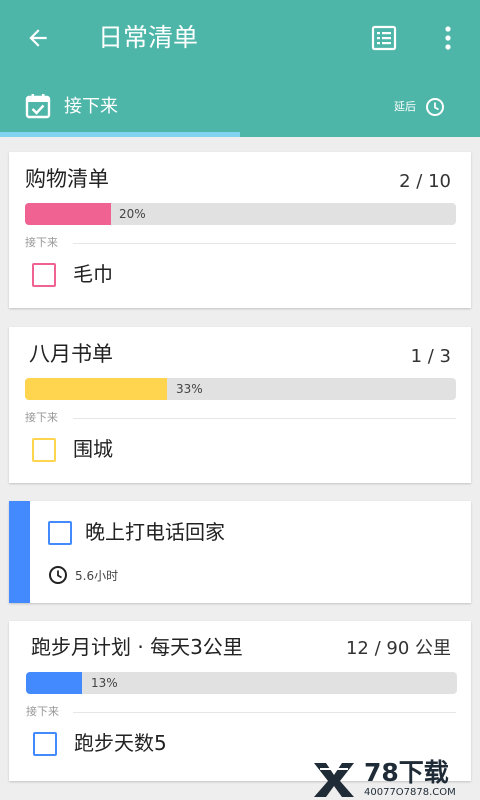 This screenshot has width=480, height=800. I want to click on more-options-button, so click(448, 38).